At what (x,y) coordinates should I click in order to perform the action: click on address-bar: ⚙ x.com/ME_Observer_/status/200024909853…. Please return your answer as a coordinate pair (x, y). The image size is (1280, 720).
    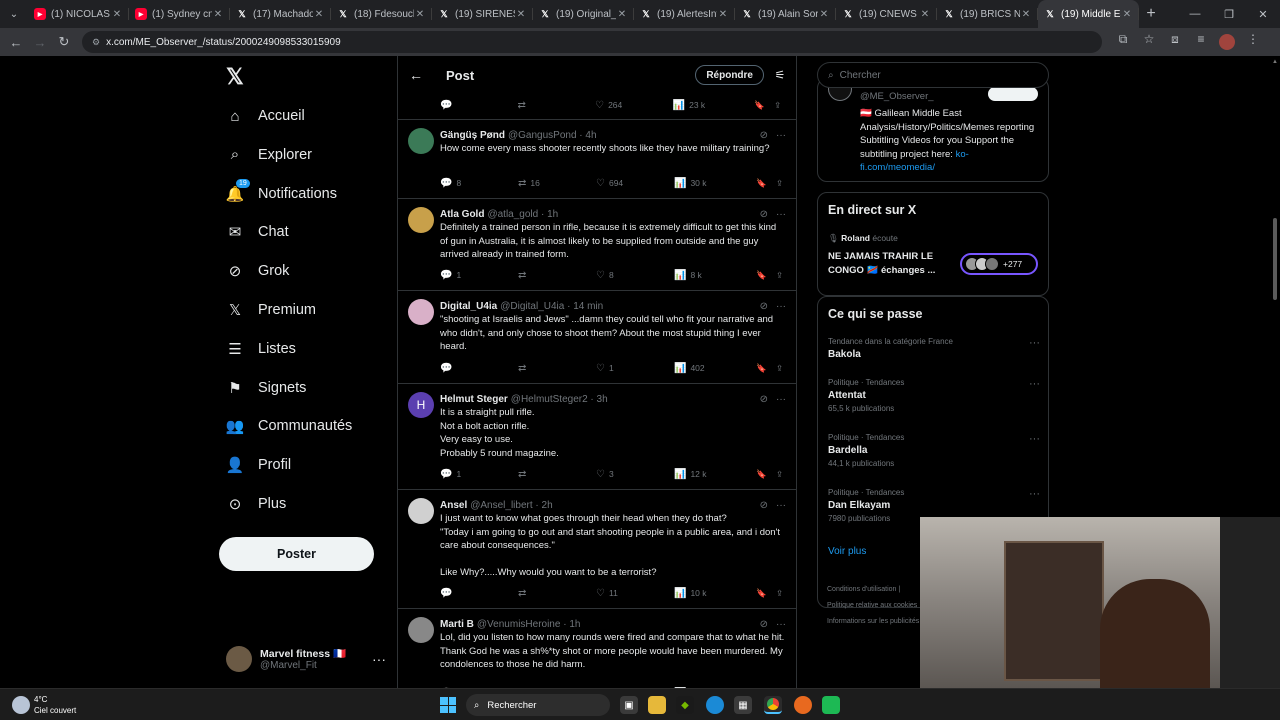
    Looking at the image, I should click on (592, 42).